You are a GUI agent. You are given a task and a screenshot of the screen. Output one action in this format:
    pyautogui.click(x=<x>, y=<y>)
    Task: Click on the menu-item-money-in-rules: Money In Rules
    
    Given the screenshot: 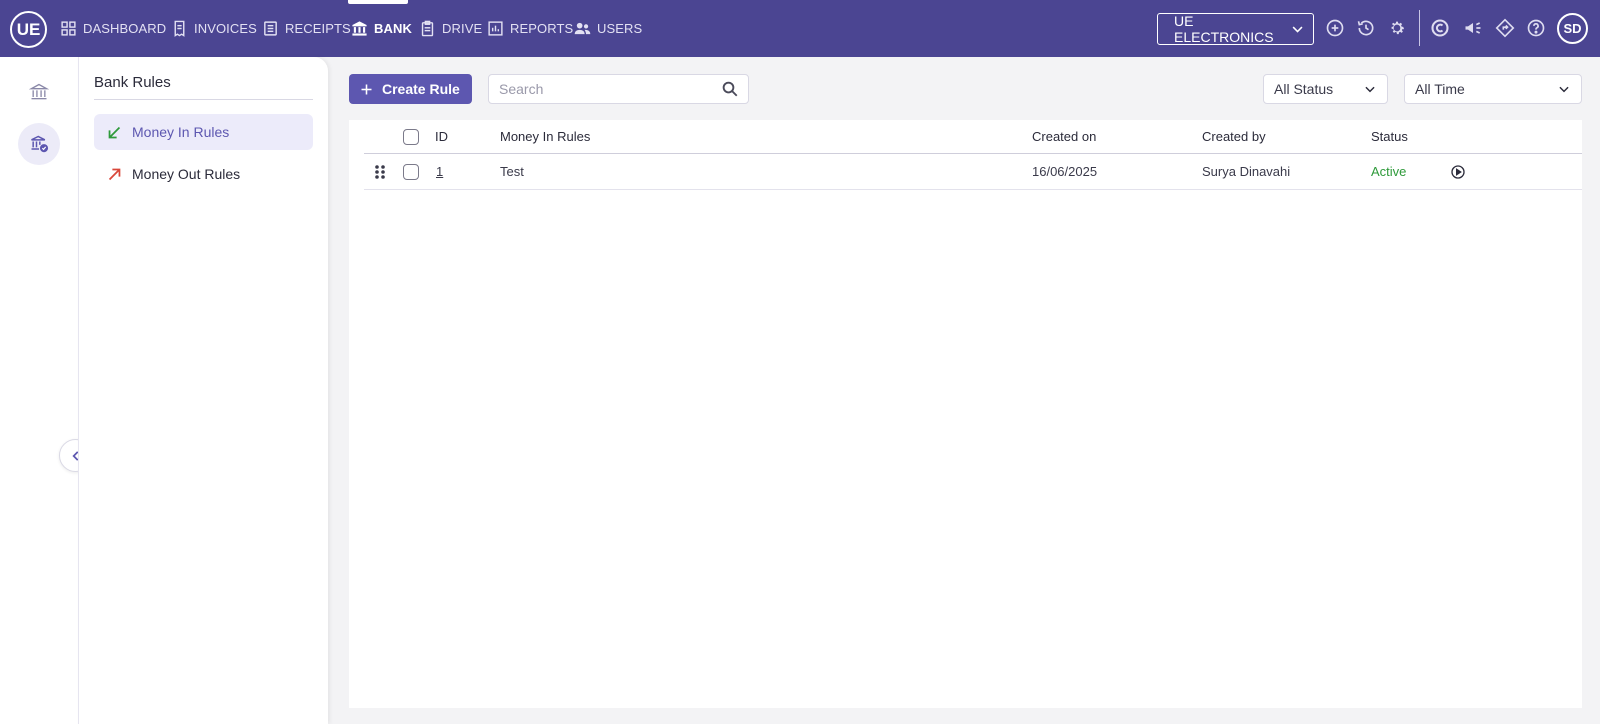 What is the action you would take?
    pyautogui.click(x=203, y=132)
    